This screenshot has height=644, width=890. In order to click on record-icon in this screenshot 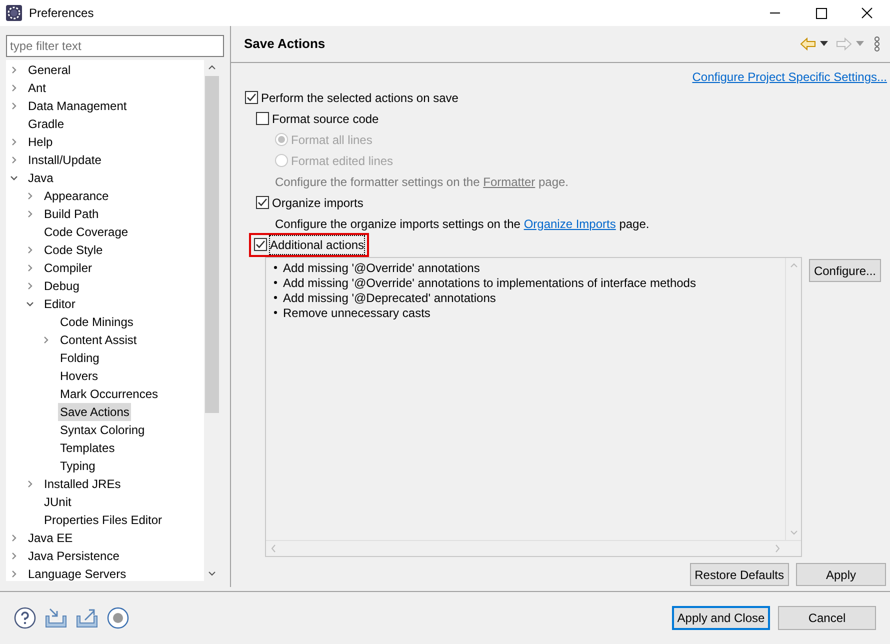, I will do `click(118, 618)`.